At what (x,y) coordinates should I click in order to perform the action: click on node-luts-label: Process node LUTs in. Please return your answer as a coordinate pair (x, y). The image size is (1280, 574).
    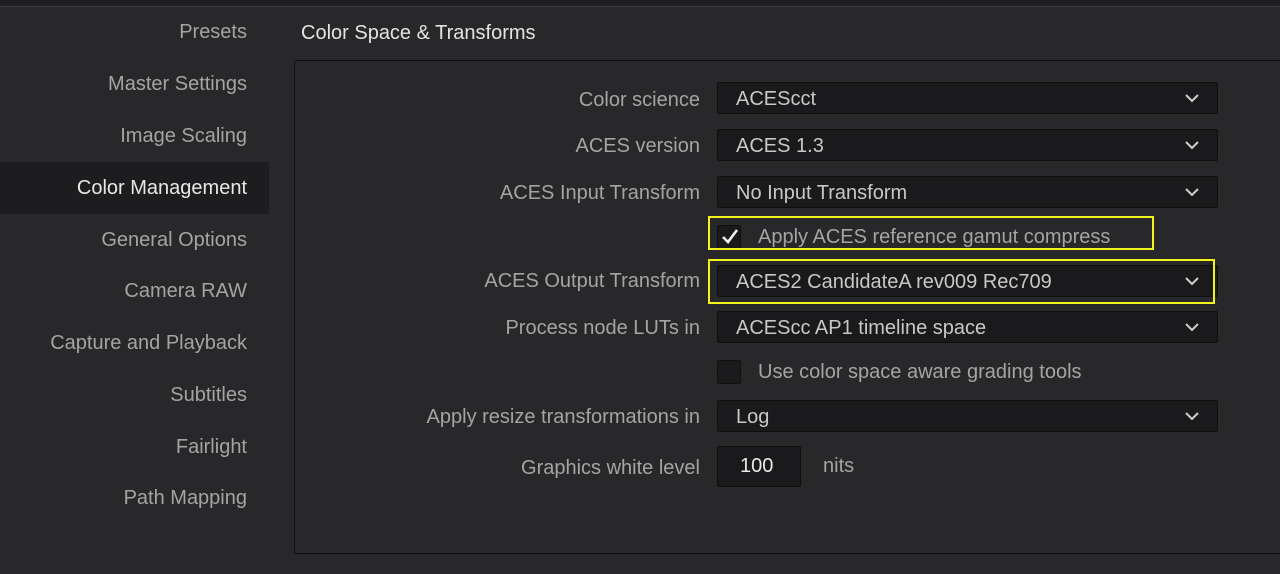
    Looking at the image, I should click on (602, 328).